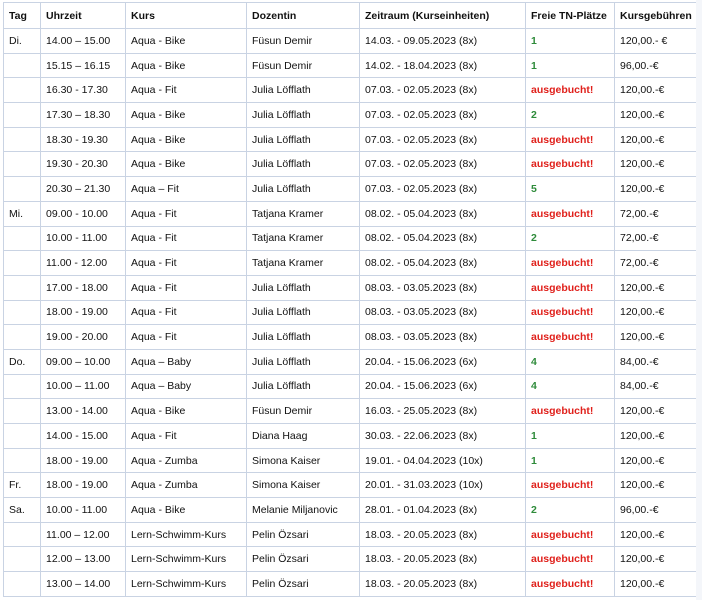  Describe the element at coordinates (303, 41) in the screenshot. I see `cell-instructor: Füsun Demir` at that location.